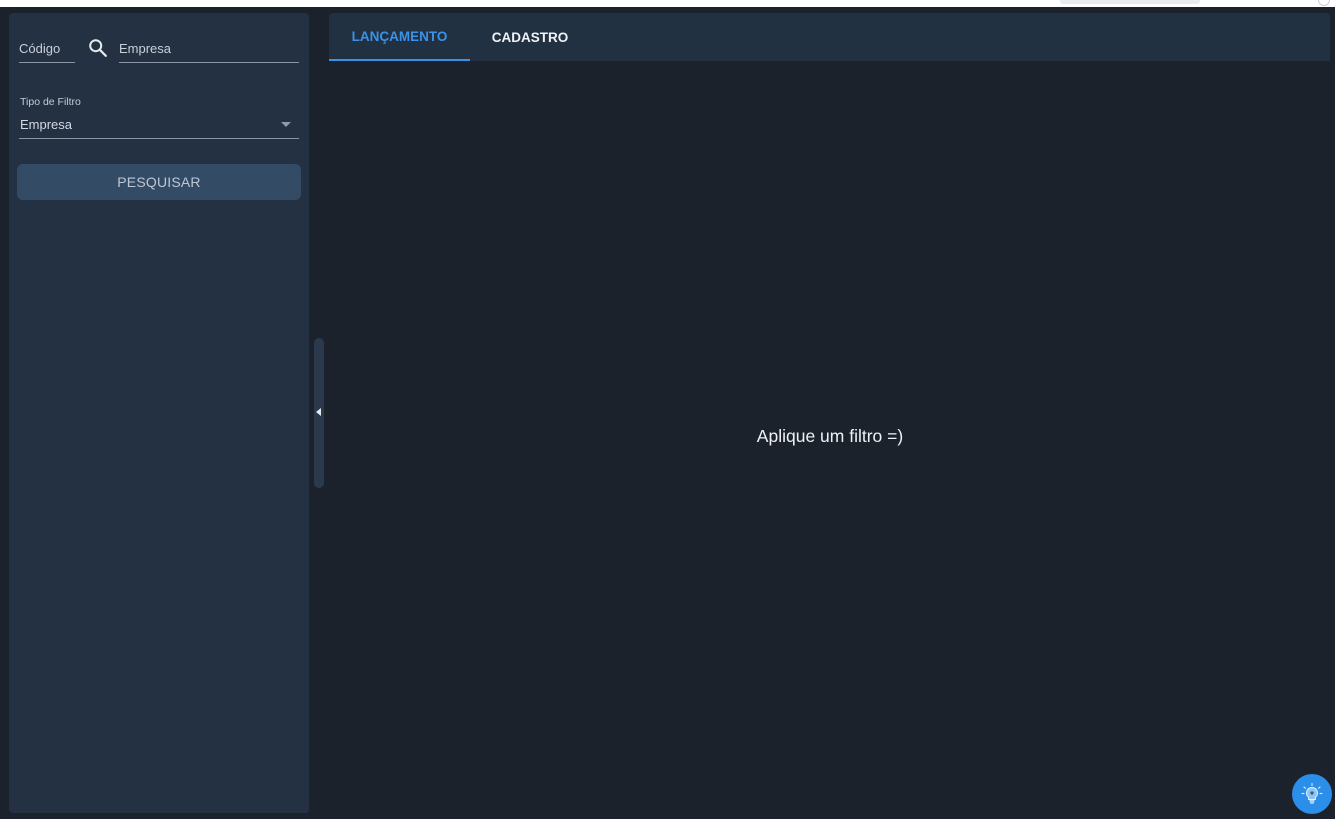 The height and width of the screenshot is (819, 1335). I want to click on filter-type-select: Empresa, so click(159, 127).